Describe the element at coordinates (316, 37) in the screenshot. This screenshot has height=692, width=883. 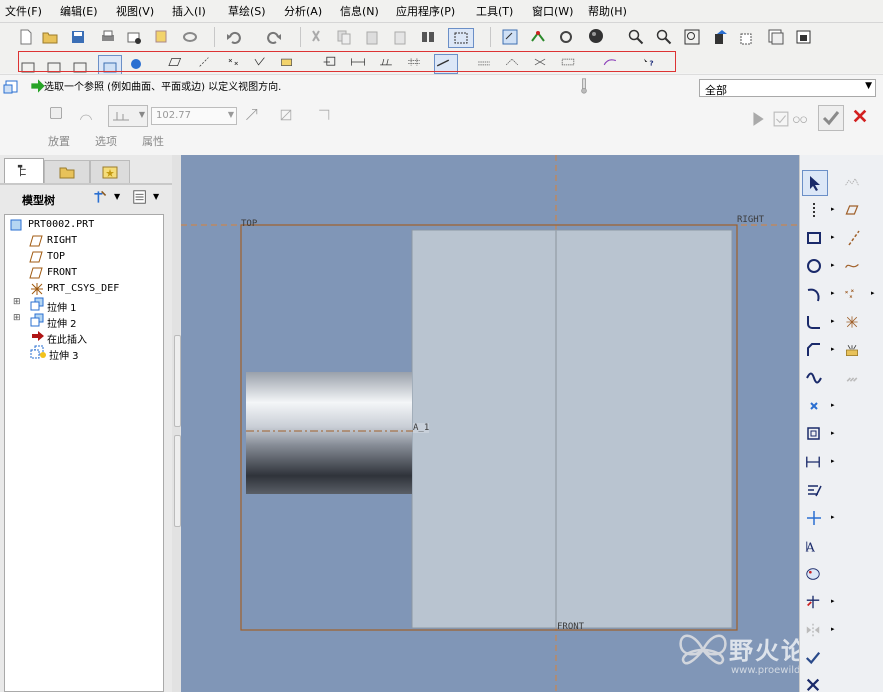
I see `cut-icon` at that location.